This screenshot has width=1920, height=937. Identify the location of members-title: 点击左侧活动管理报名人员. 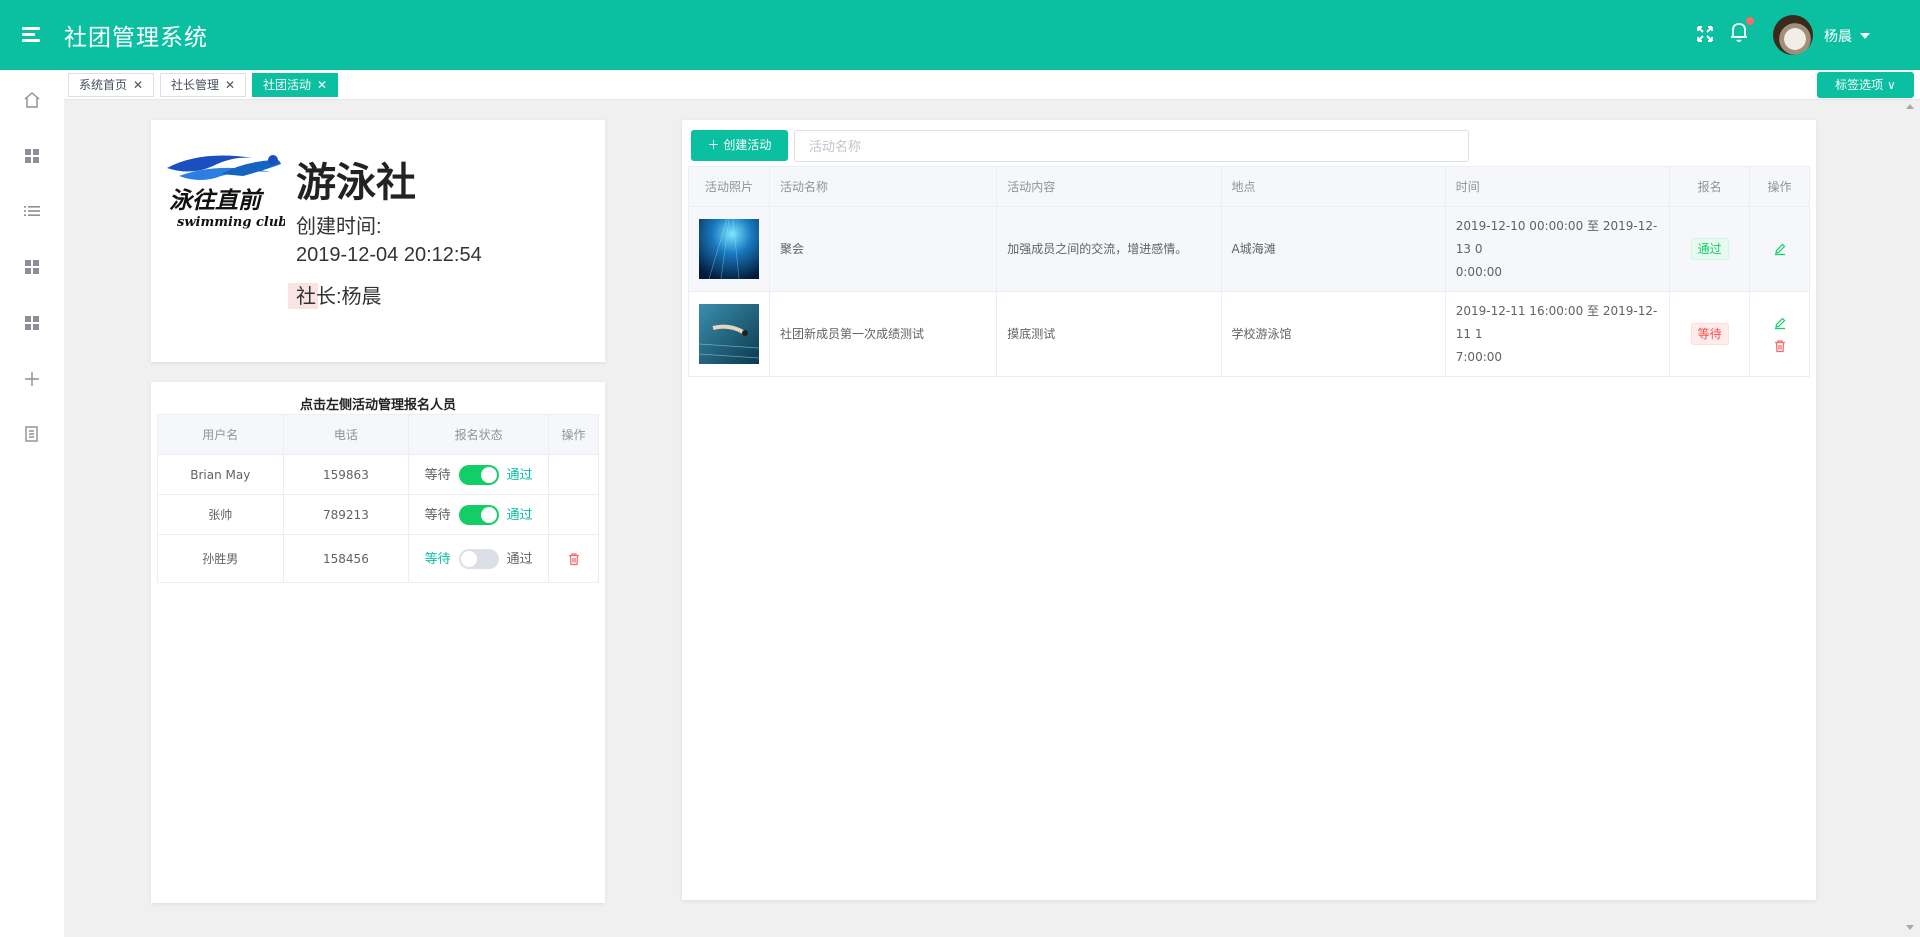
(377, 405).